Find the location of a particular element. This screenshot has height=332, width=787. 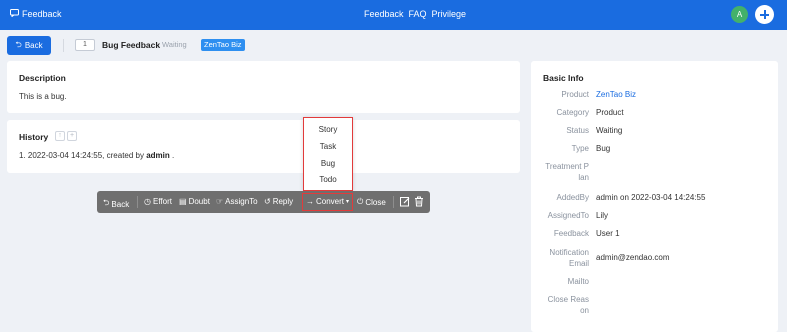

convert-menu: Story Task Bug Todo is located at coordinates (328, 154).